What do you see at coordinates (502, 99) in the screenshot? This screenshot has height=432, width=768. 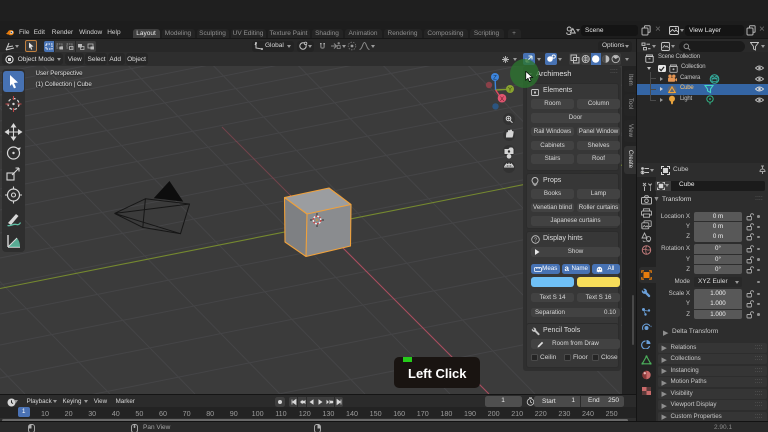 I see `svg-text: X` at bounding box center [502, 99].